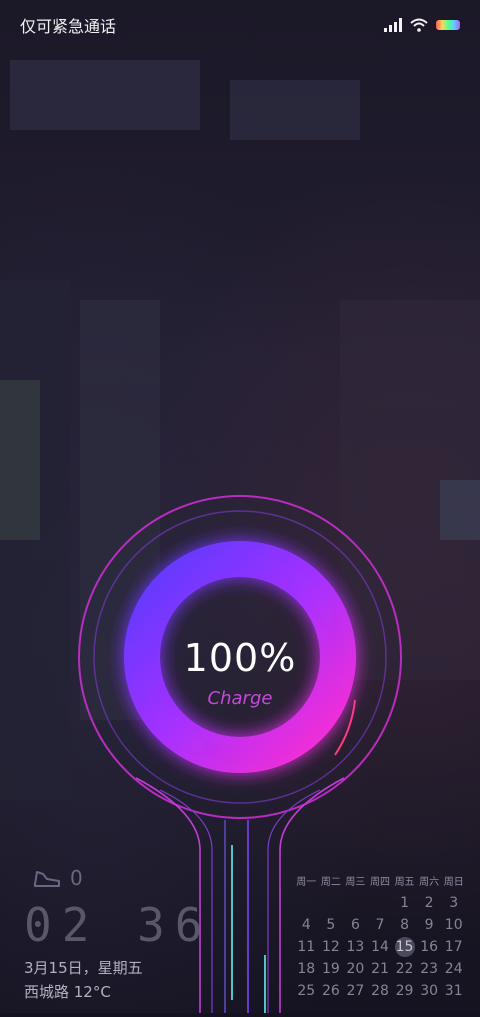 The image size is (480, 1017). I want to click on calendar-today: 15, so click(404, 947).